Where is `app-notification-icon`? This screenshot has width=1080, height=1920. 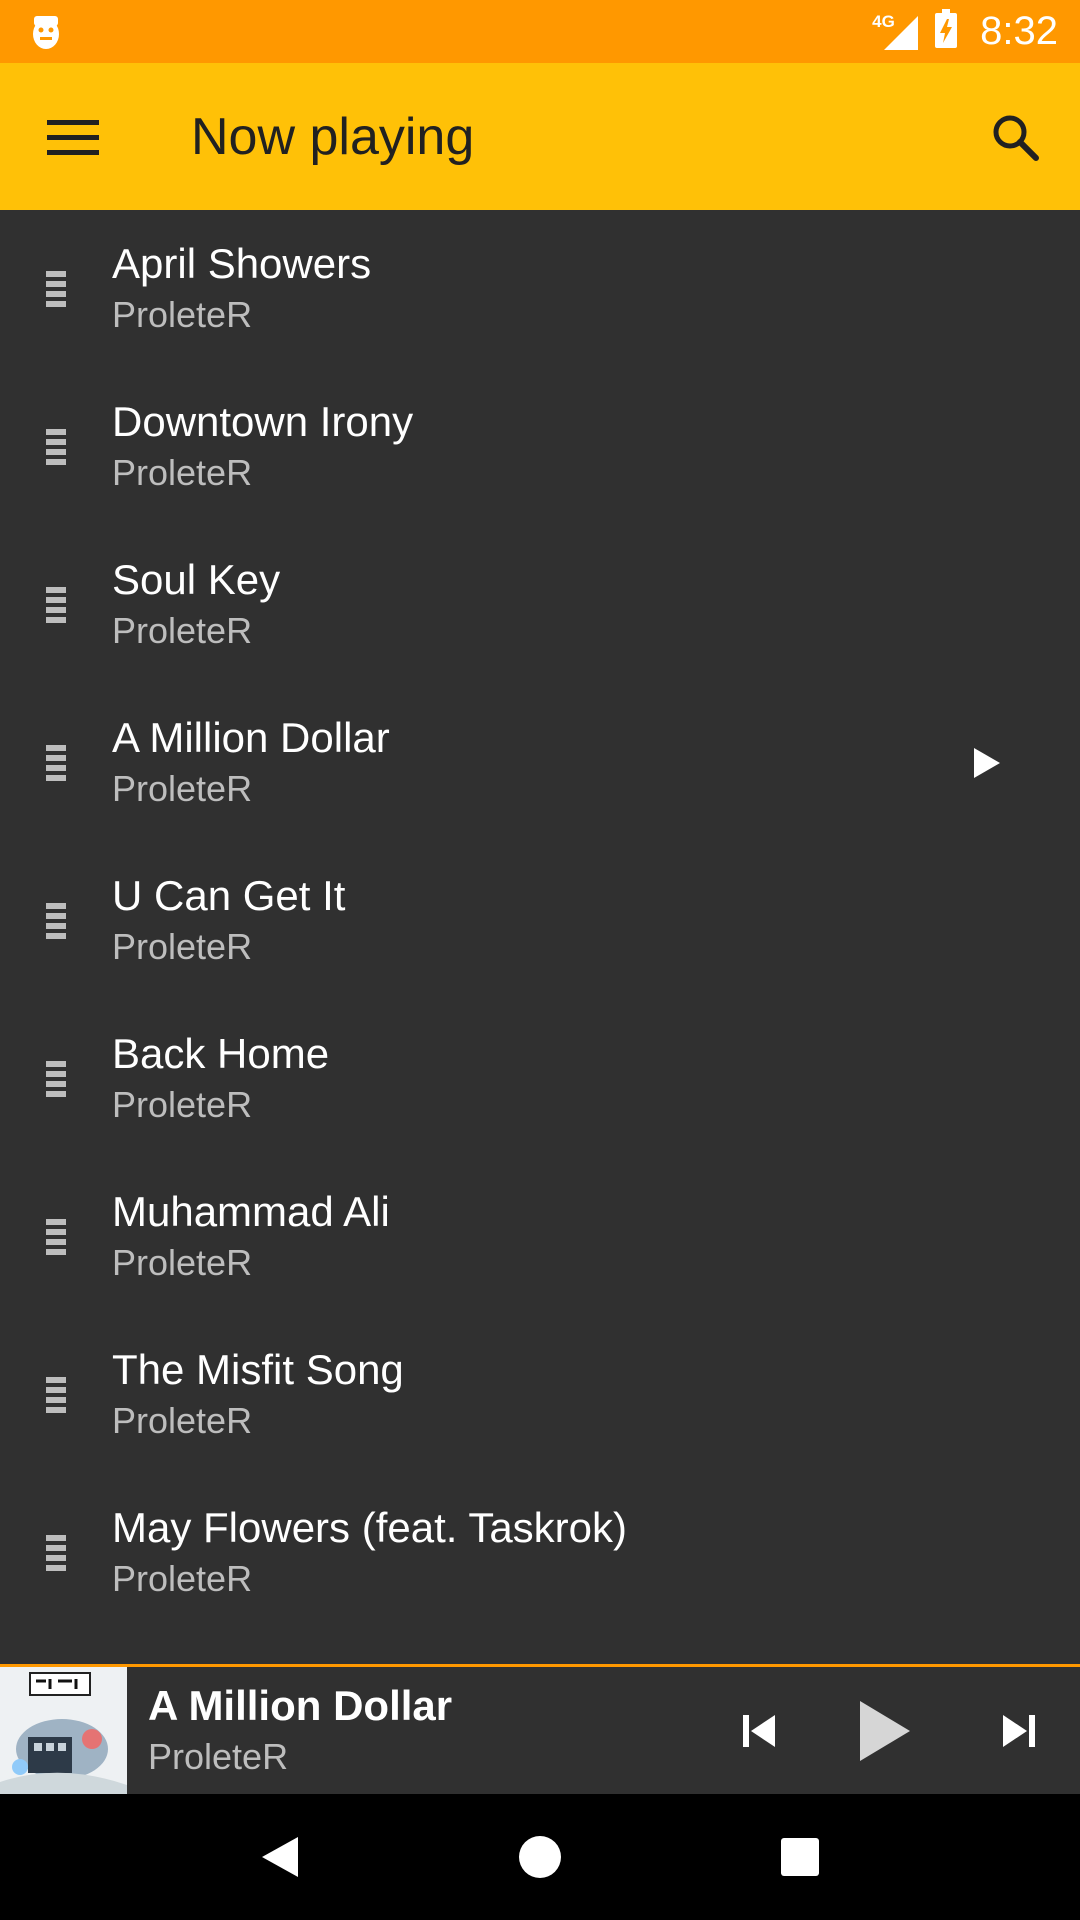 app-notification-icon is located at coordinates (46, 32).